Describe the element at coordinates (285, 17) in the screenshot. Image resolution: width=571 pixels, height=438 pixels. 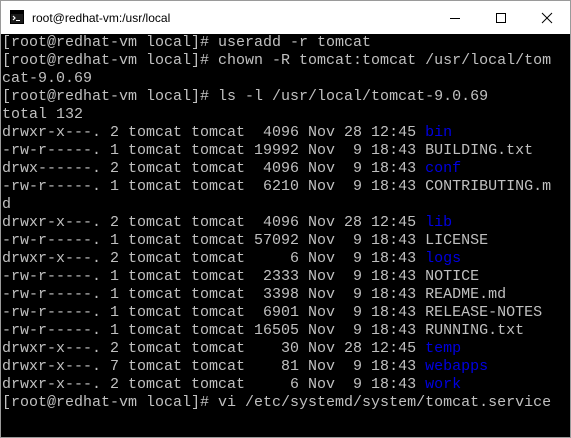
I see `title-bar: root@redhat-vm:/usr/local` at that location.